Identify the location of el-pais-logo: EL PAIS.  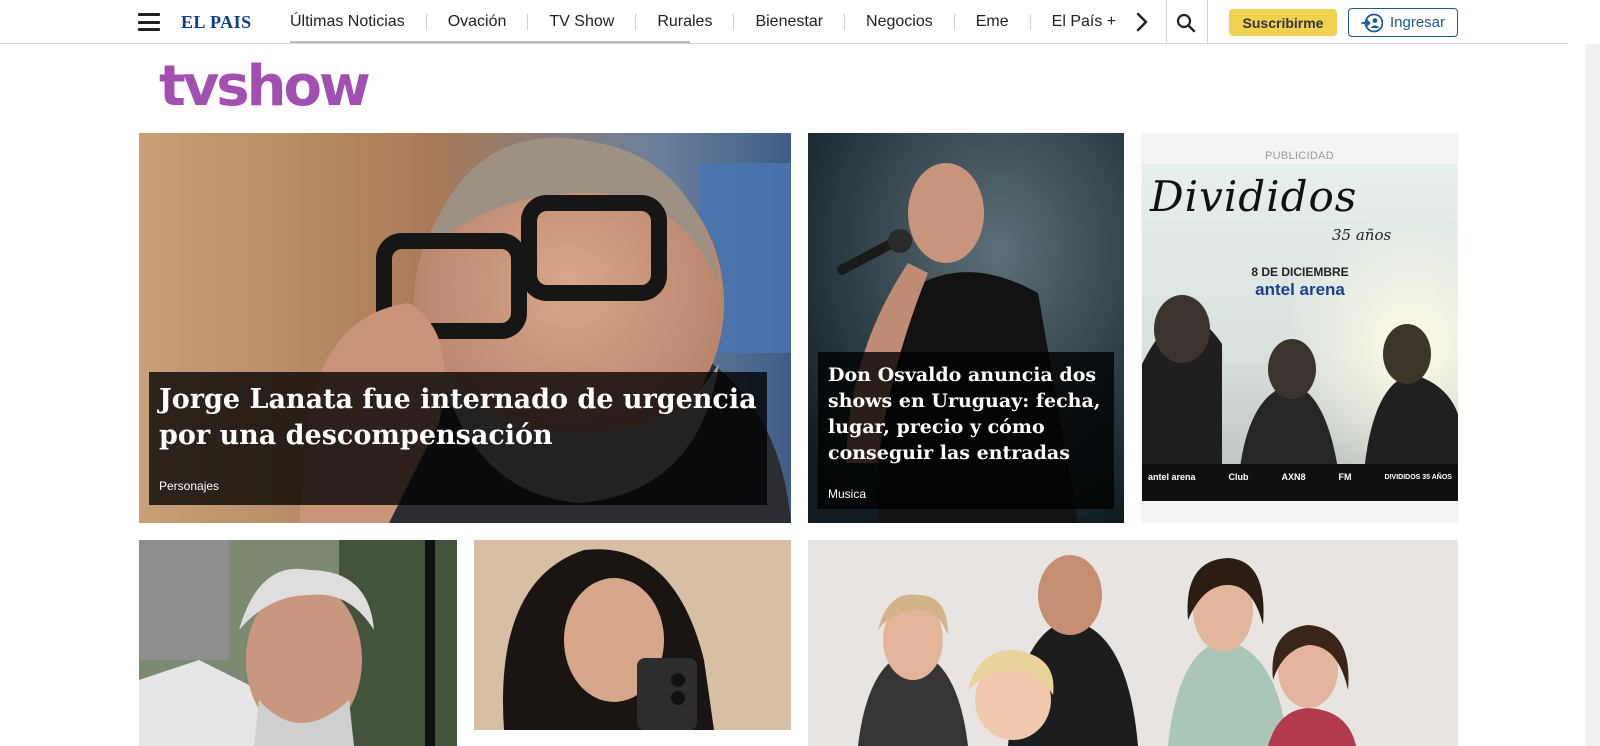
(216, 22).